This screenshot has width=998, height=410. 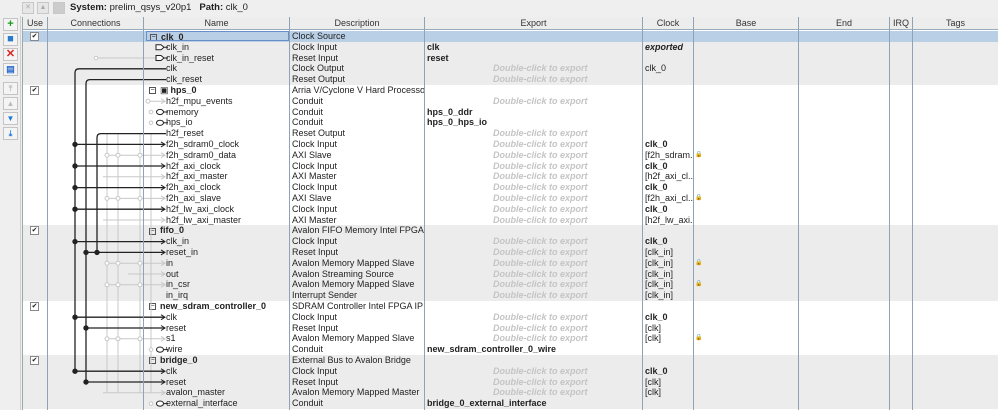 I want to click on export-value: hps_0_hps_io, so click(x=534, y=122).